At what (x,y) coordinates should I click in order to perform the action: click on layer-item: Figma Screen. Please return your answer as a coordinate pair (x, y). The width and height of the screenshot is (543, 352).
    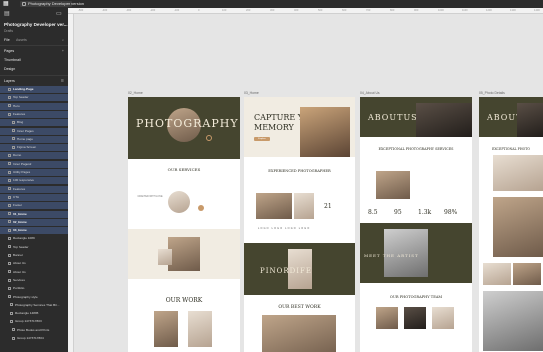
    Looking at the image, I should click on (34, 148).